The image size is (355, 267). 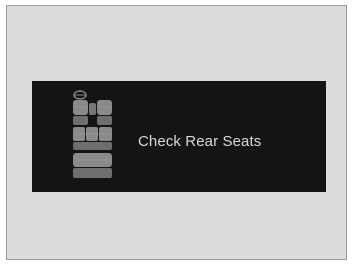 What do you see at coordinates (92, 134) in the screenshot?
I see `rear-seats-icon` at bounding box center [92, 134].